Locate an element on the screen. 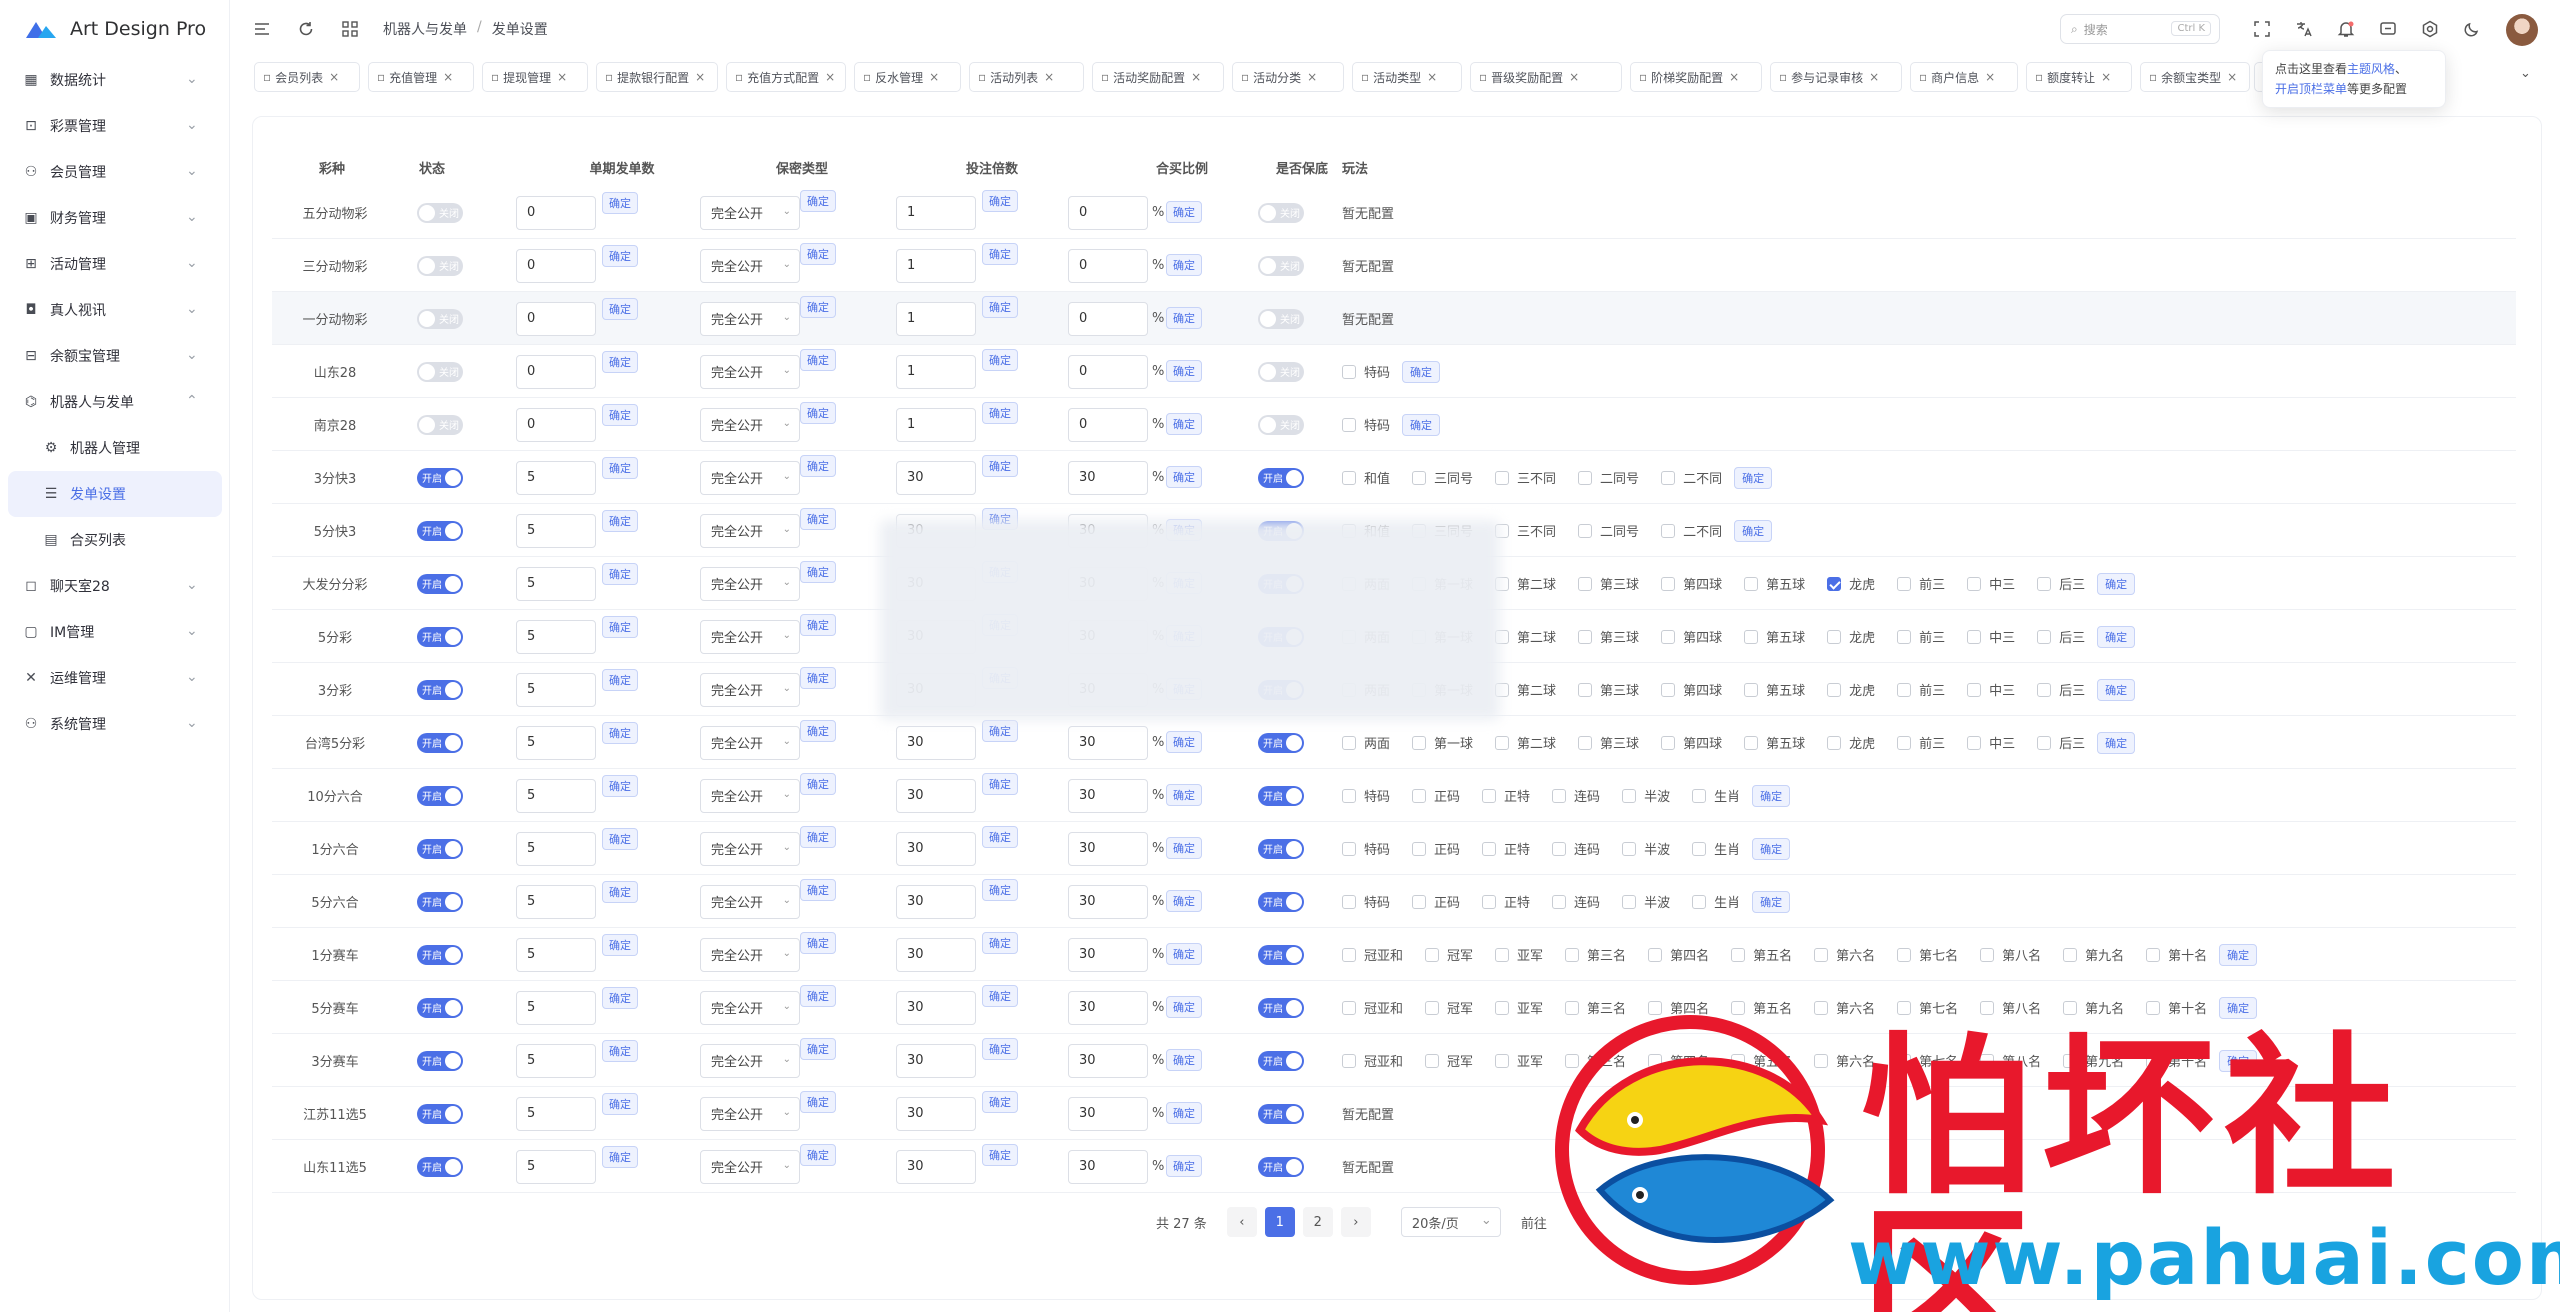  tab-2: ▫ 提现管理 × is located at coordinates (535, 77).